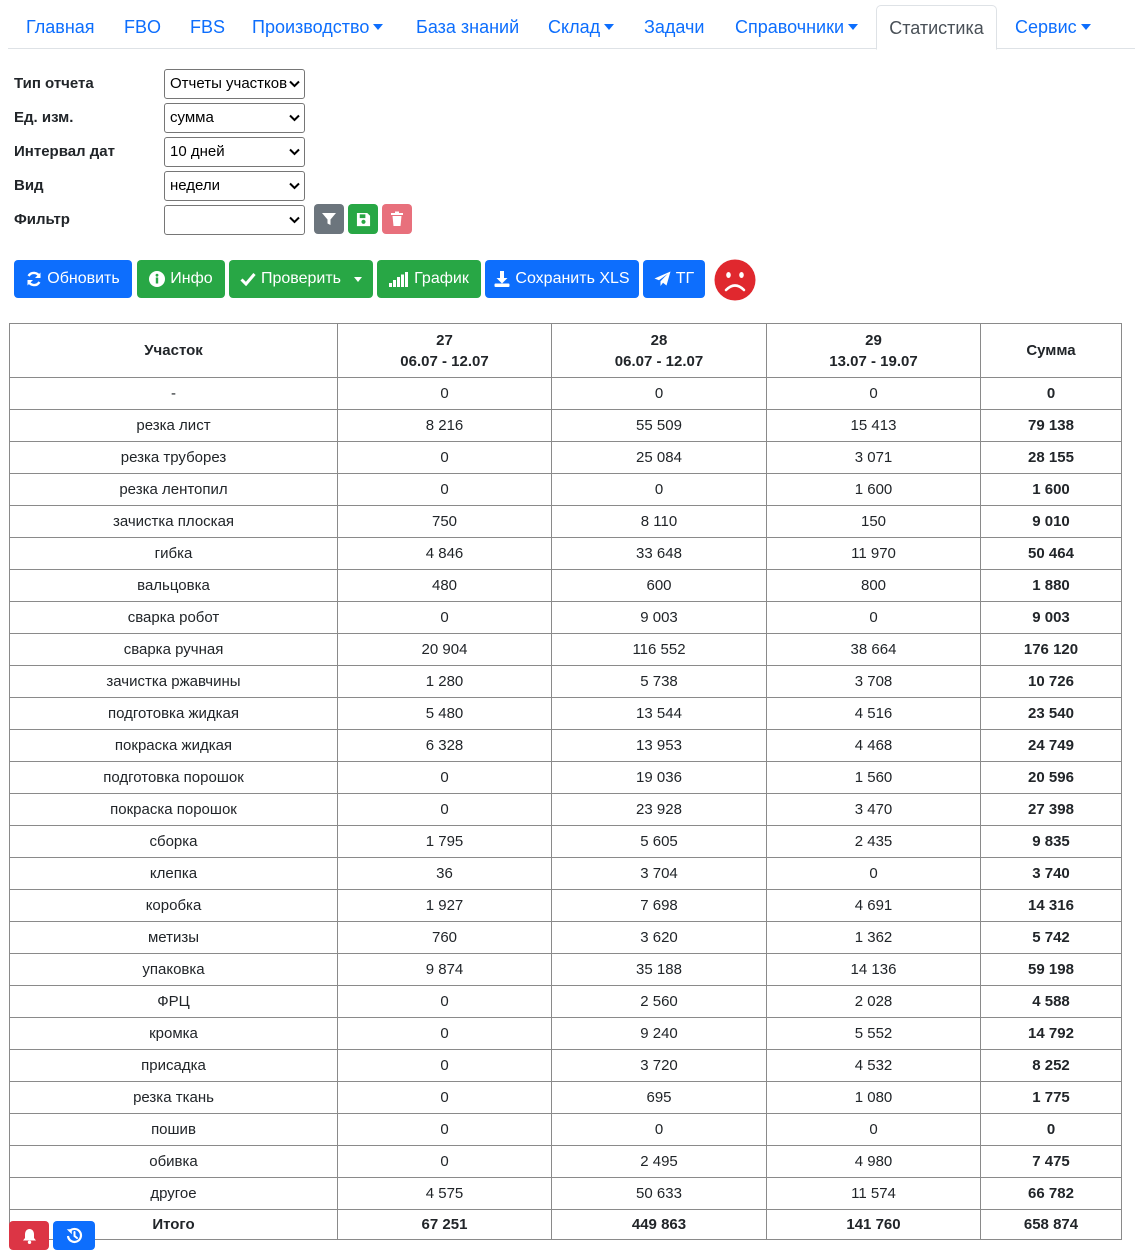 Image resolution: width=1135 pixels, height=1250 pixels. I want to click on row-sum-cell: 8 252, so click(1051, 1065).